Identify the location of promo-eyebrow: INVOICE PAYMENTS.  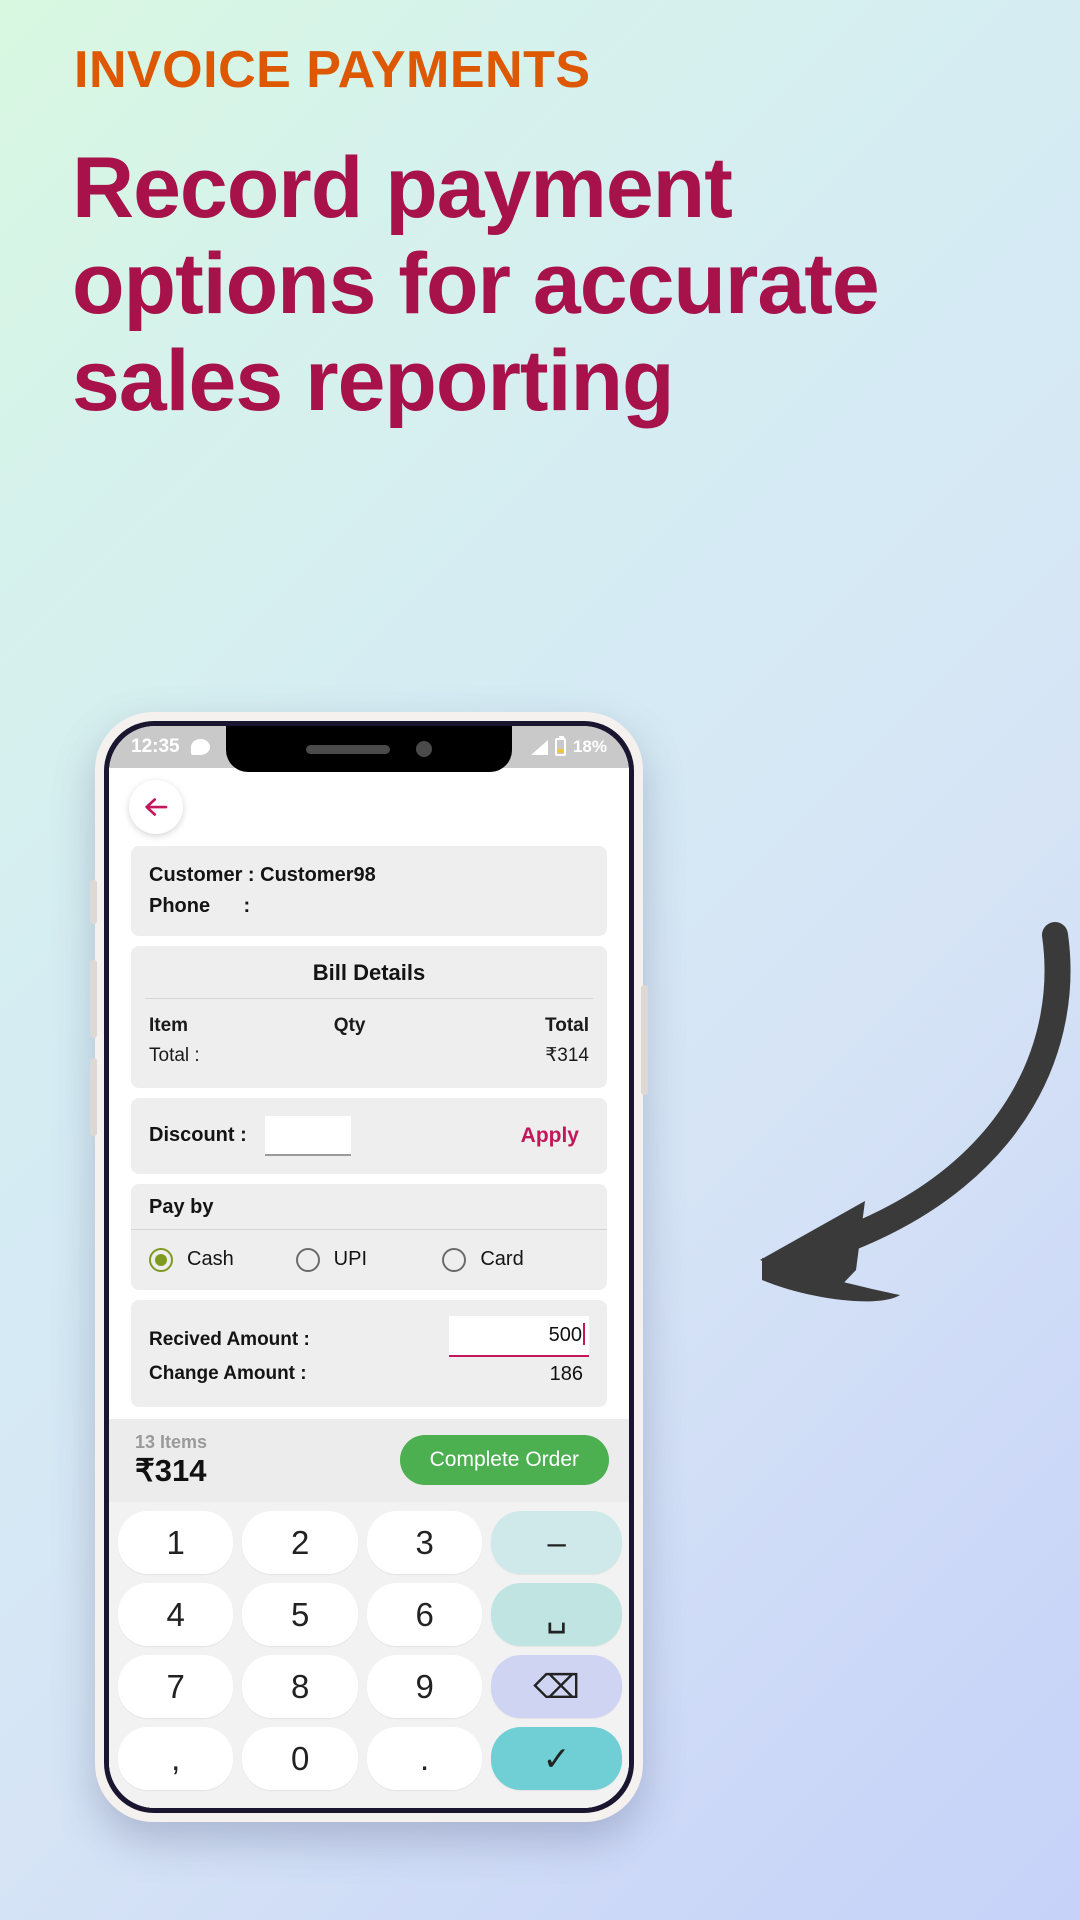
(332, 70).